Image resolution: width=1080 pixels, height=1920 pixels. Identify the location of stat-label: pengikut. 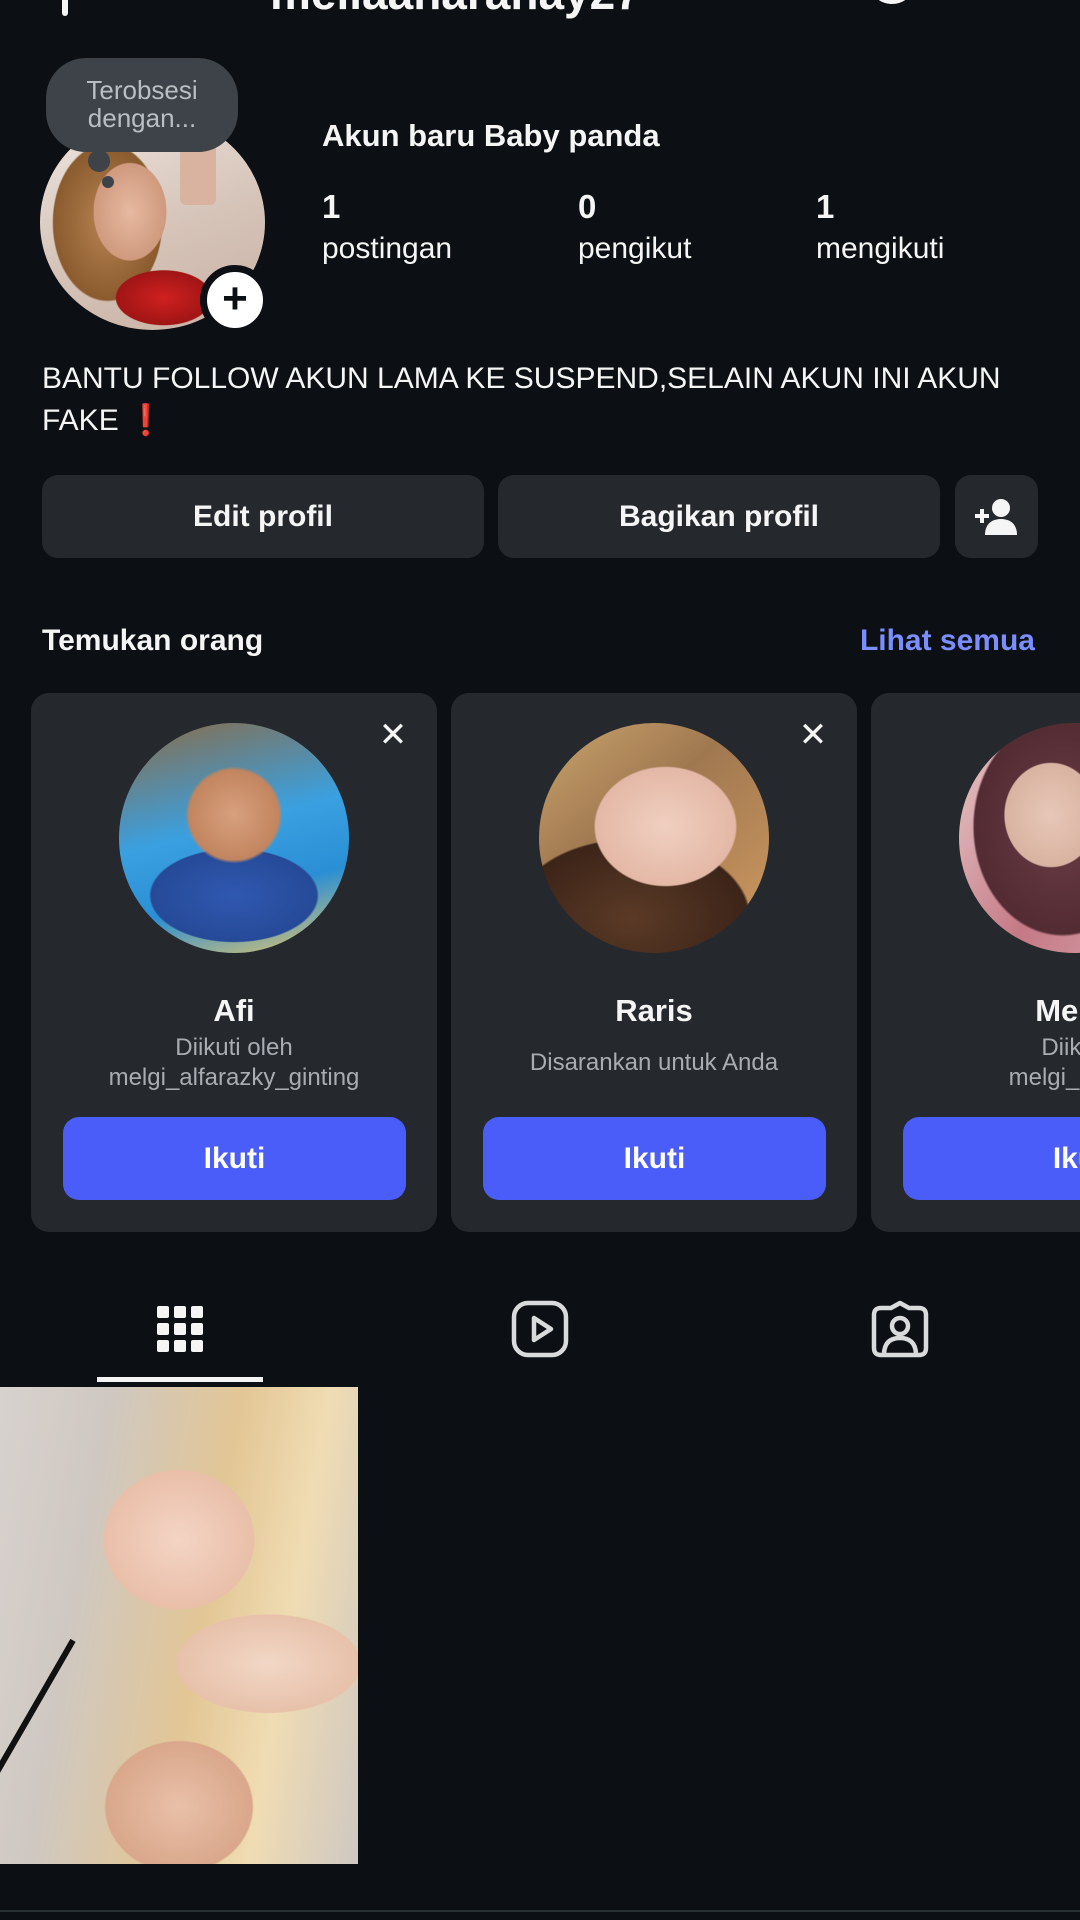
(635, 248).